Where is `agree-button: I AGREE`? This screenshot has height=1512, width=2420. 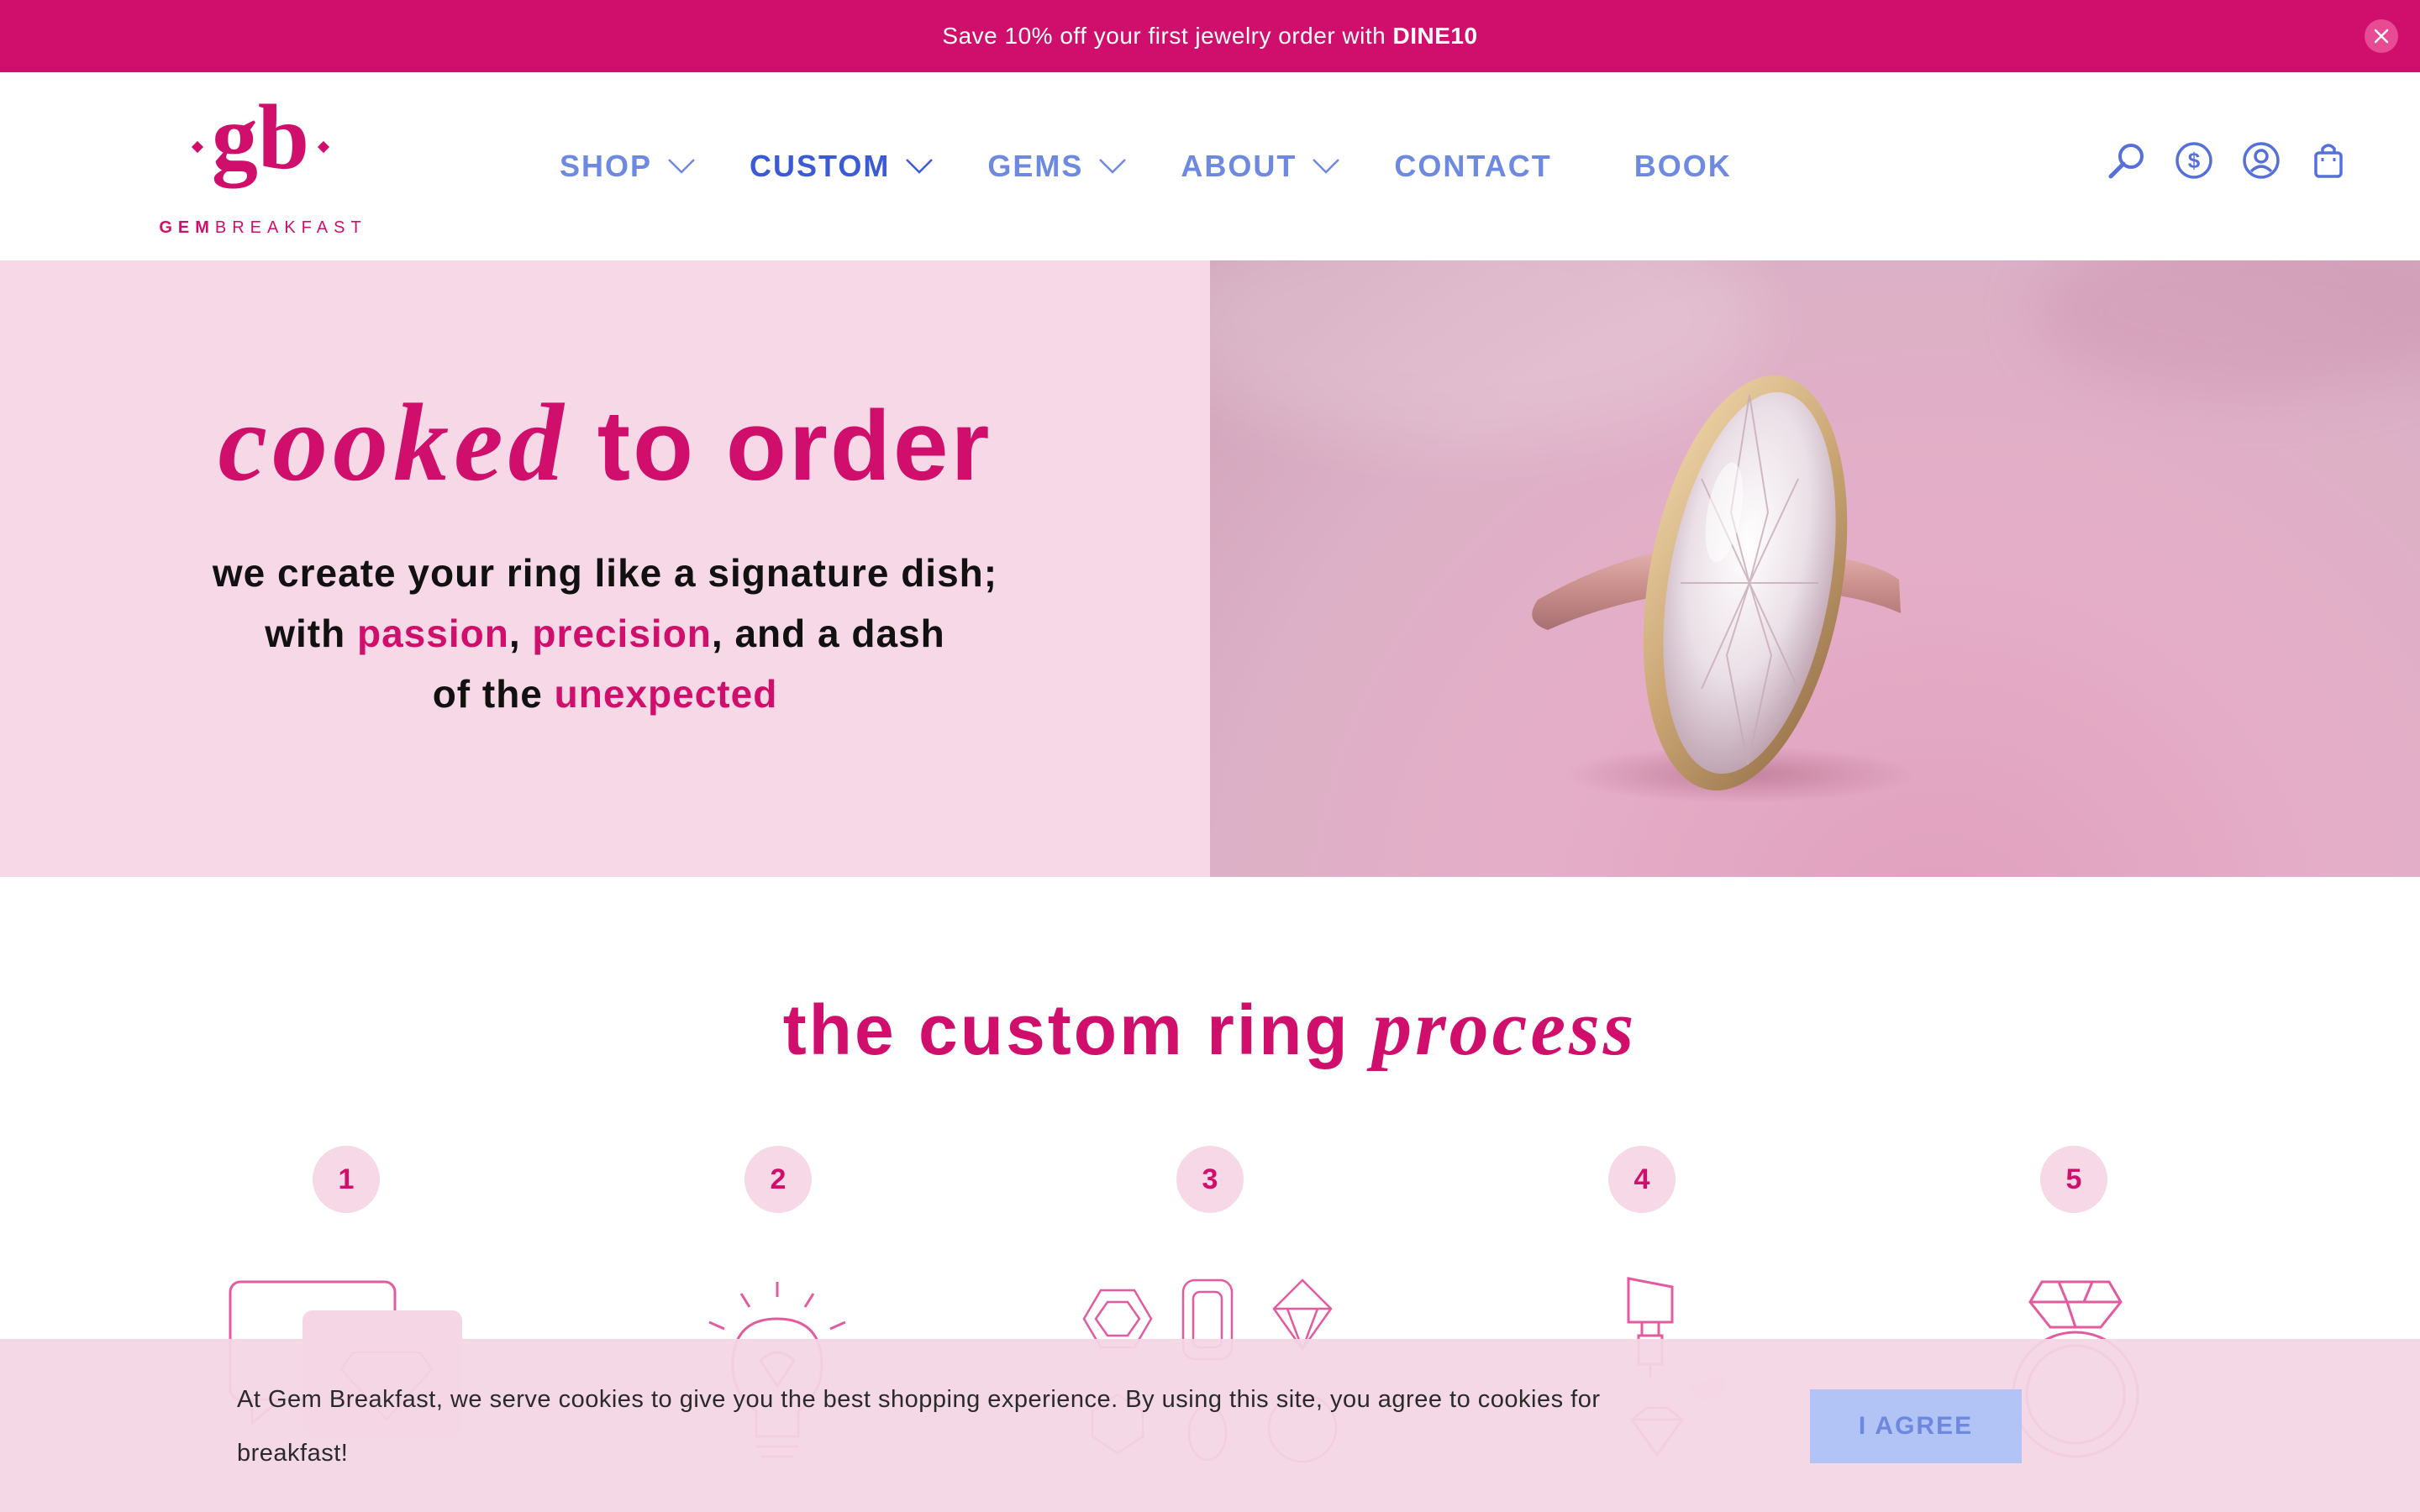
agree-button: I AGREE is located at coordinates (1916, 1426).